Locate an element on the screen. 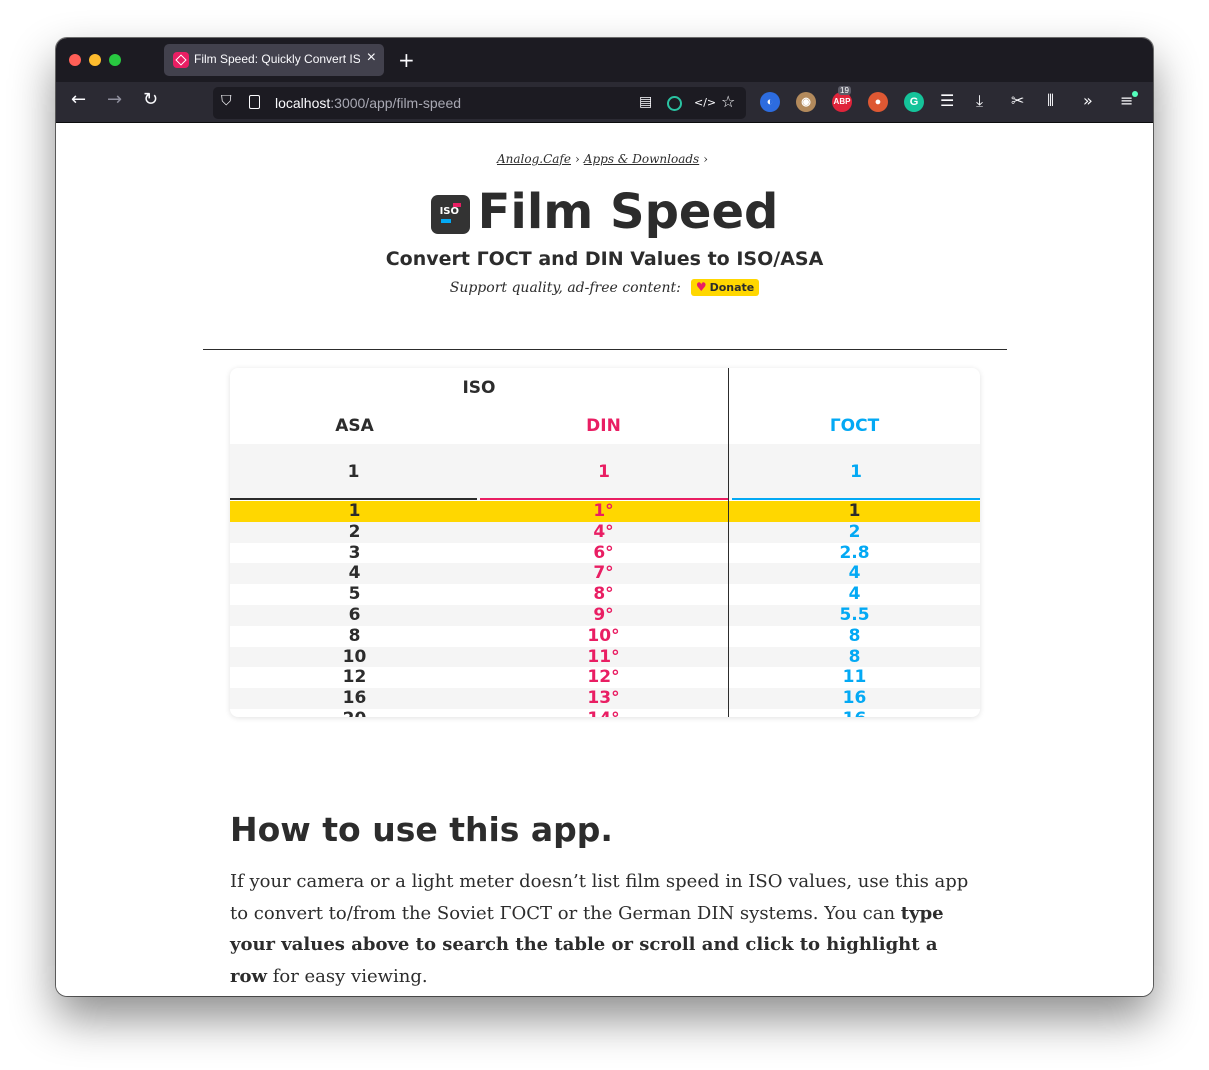  breadcrumb: Analog.Cafe › Apps & Downloads › is located at coordinates (604, 159).